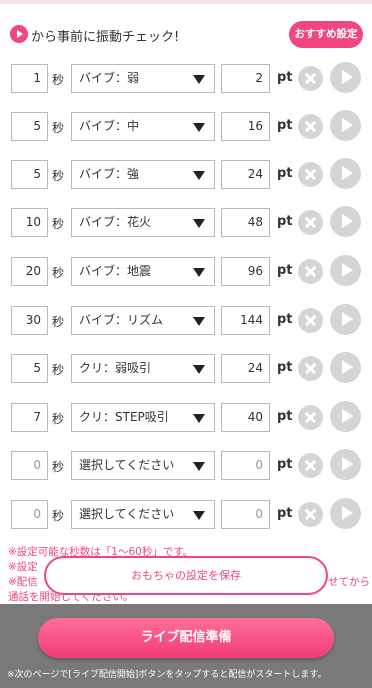 The height and width of the screenshot is (688, 372). I want to click on live-prep-button: ライブ配信準備, so click(186, 638).